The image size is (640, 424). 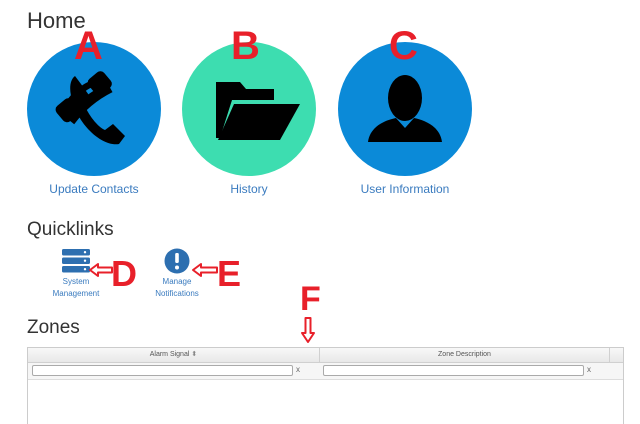 I want to click on zones-filter-row: x x, so click(x=325, y=371).